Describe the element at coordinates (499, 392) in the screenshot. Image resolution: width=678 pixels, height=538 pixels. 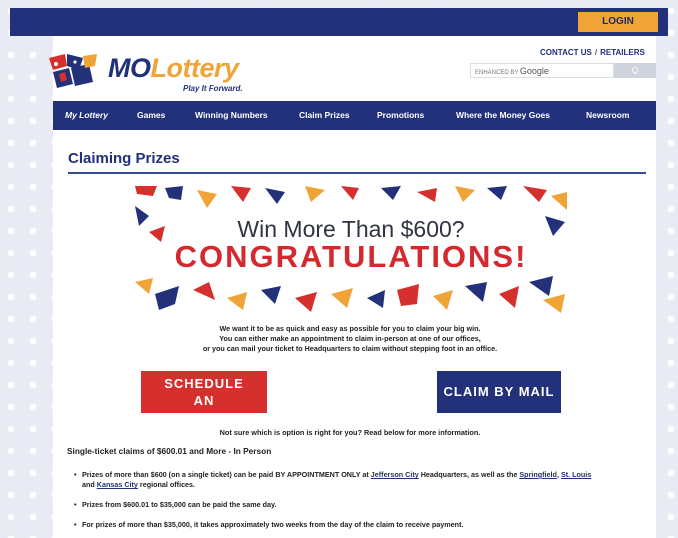
I see `claim-by-mail-button: CLAIM BY MAIL` at that location.